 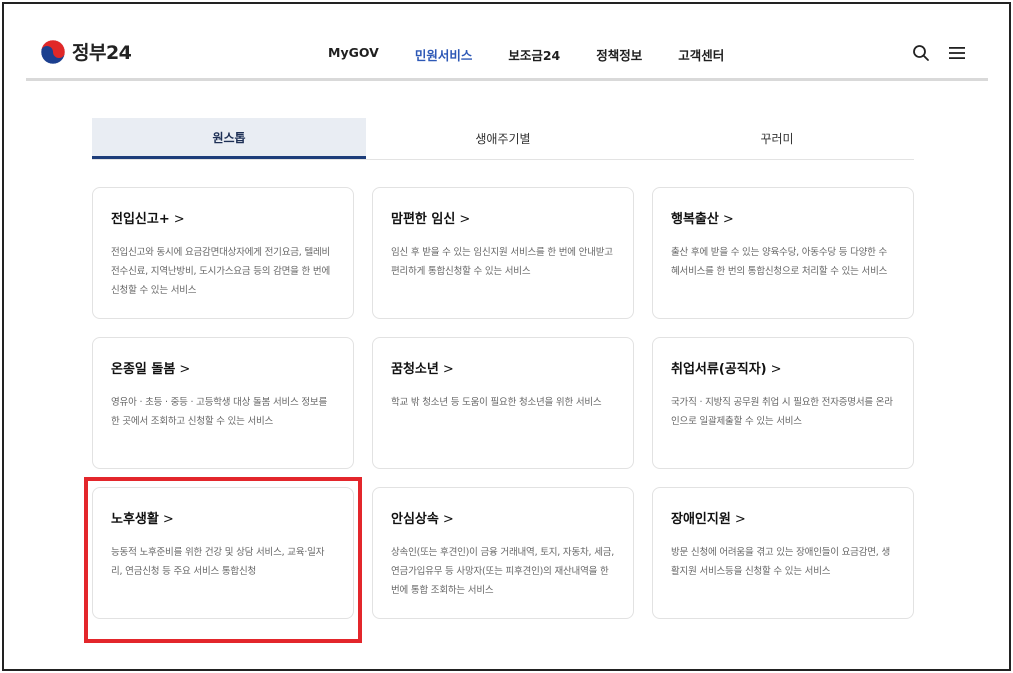 I want to click on header-divider, so click(x=507, y=79).